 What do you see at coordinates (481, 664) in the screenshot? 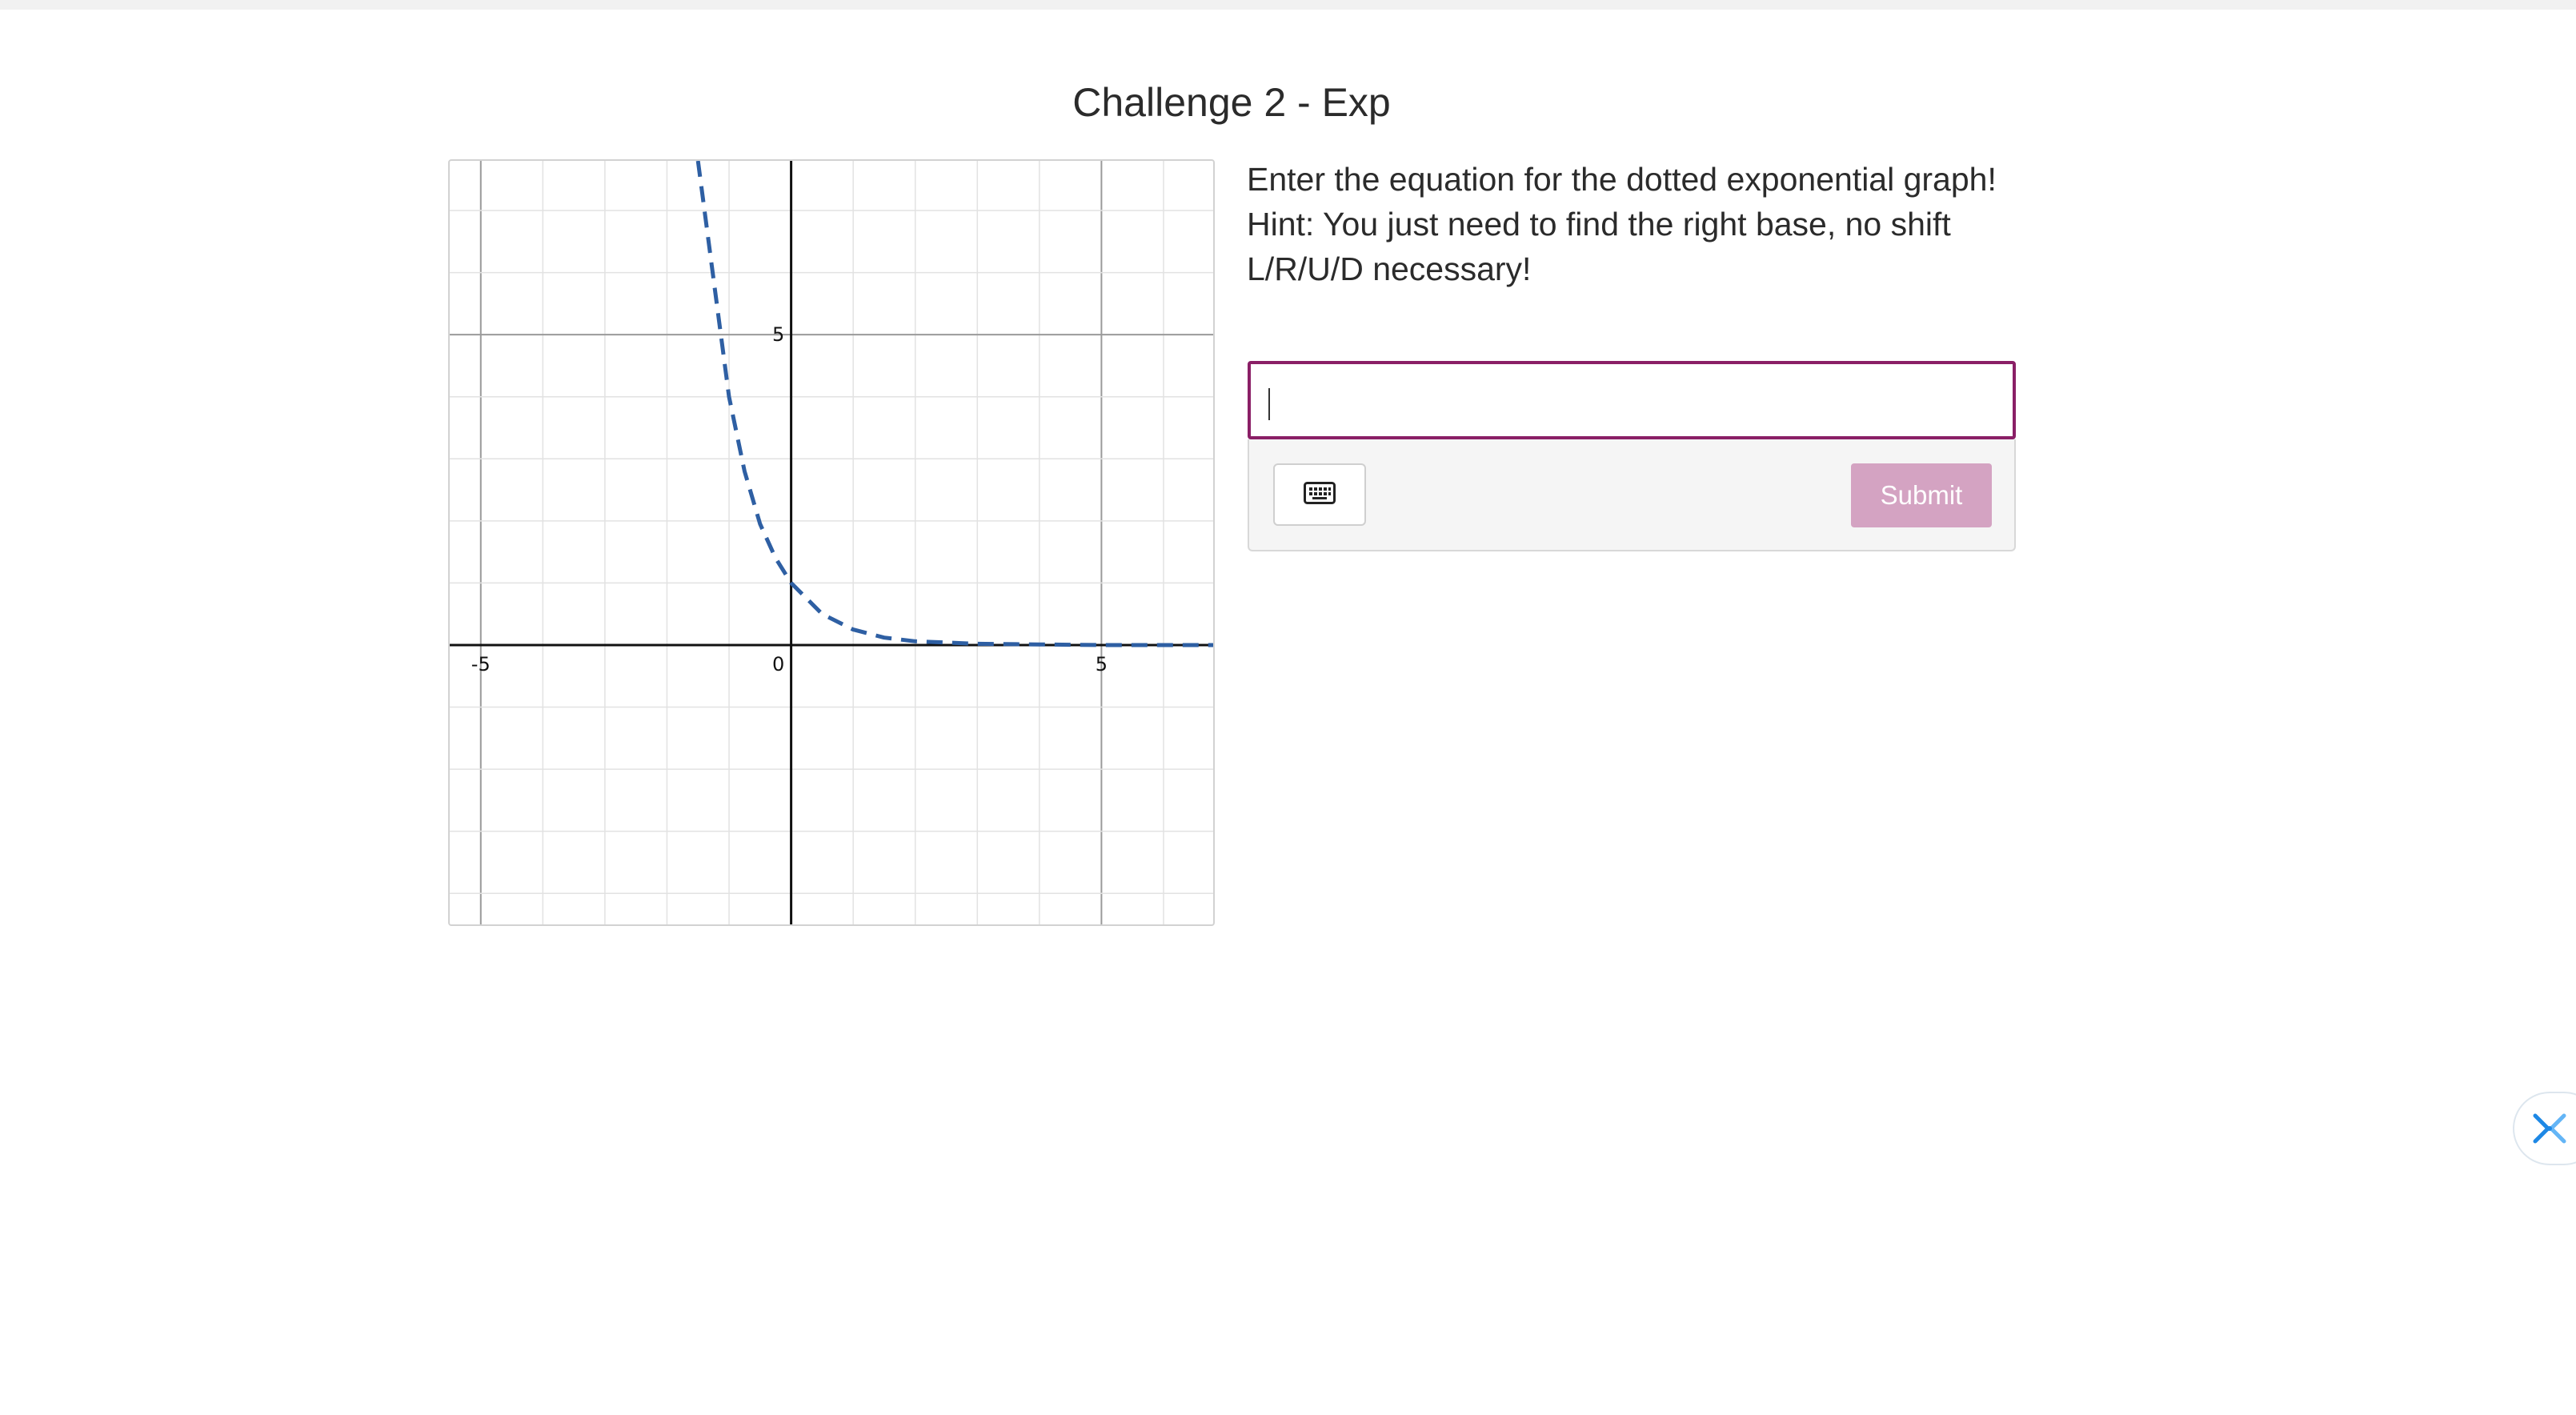
I see `x-tick-label: -5` at bounding box center [481, 664].